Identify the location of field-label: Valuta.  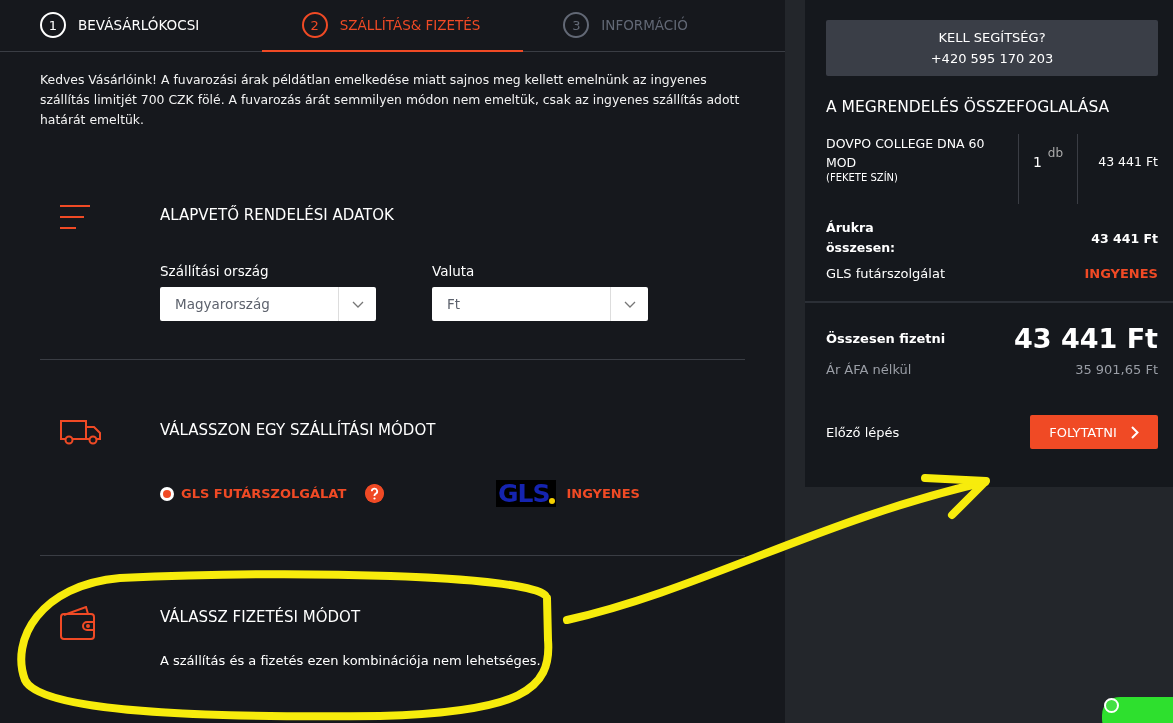
(454, 271).